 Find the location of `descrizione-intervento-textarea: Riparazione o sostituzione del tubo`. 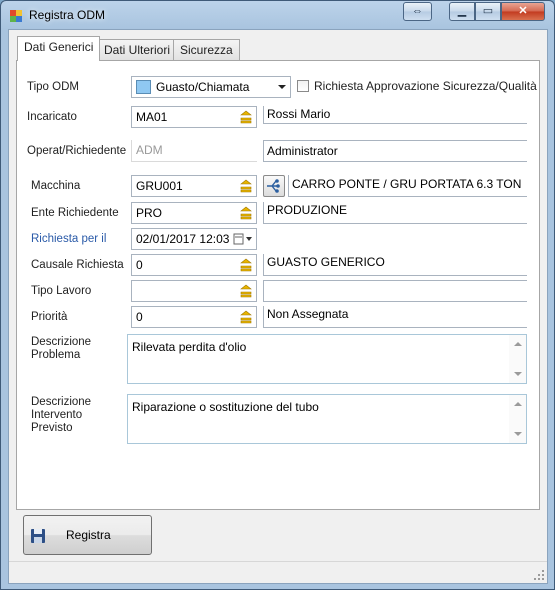

descrizione-intervento-textarea: Riparazione o sostituzione del tubo is located at coordinates (327, 419).